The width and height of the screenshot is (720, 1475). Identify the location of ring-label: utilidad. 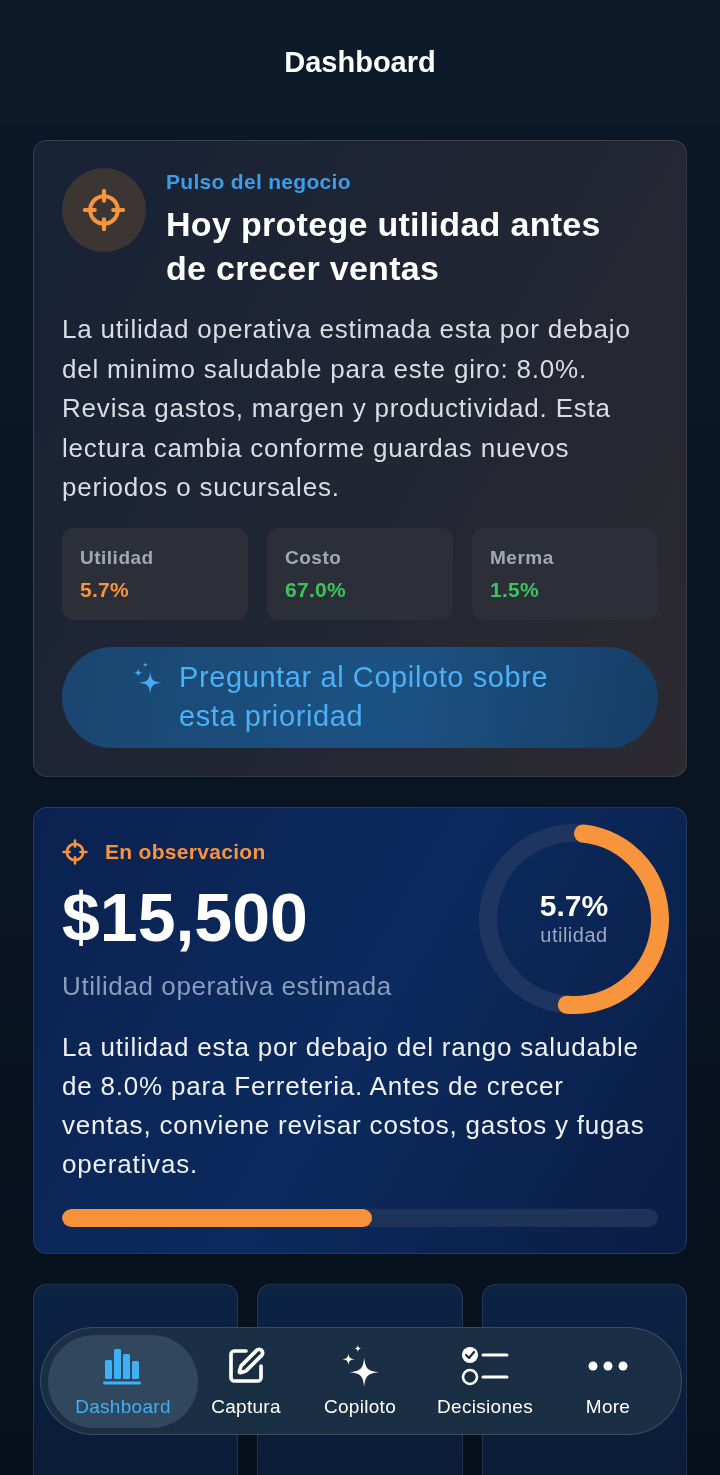
(574, 934).